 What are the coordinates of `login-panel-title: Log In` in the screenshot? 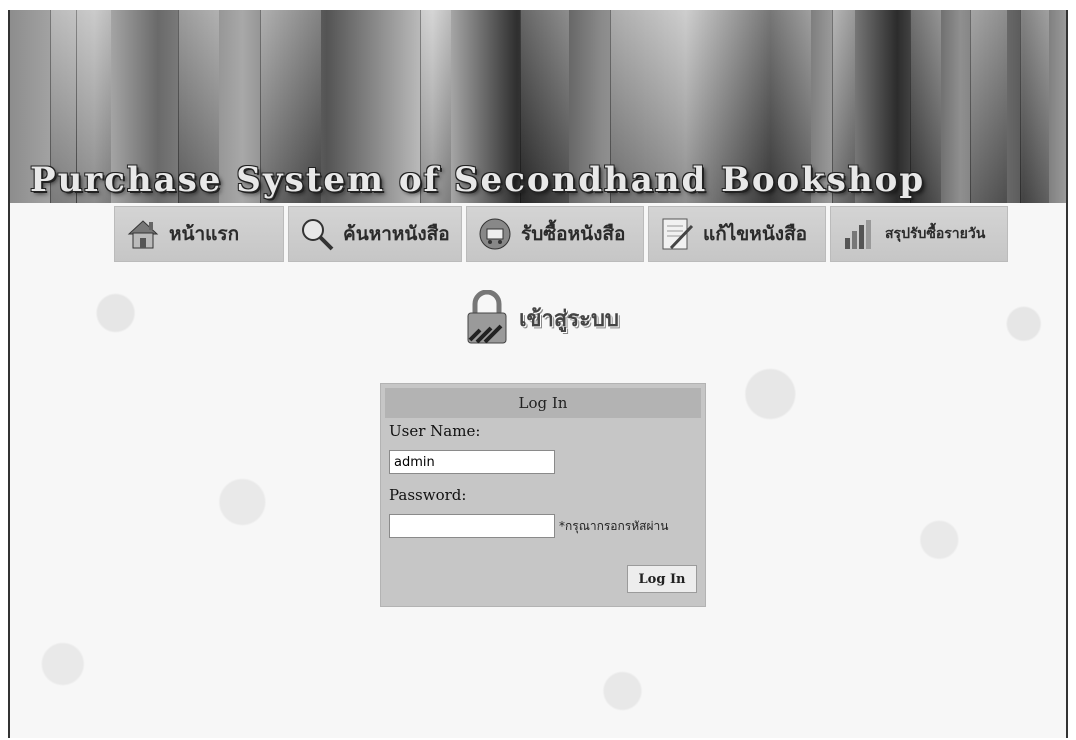 It's located at (543, 403).